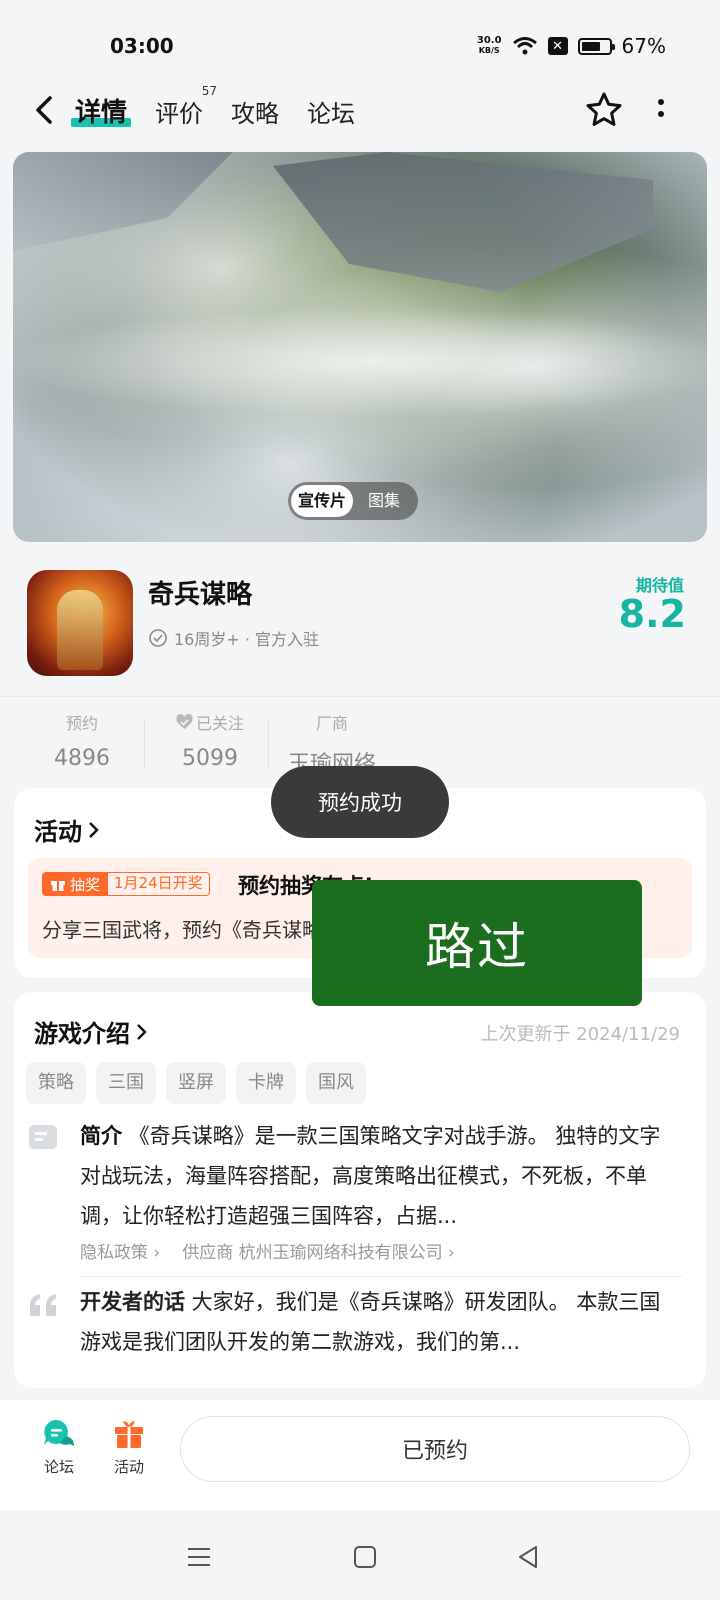  What do you see at coordinates (142, 46) in the screenshot?
I see `status-time: 03:00` at bounding box center [142, 46].